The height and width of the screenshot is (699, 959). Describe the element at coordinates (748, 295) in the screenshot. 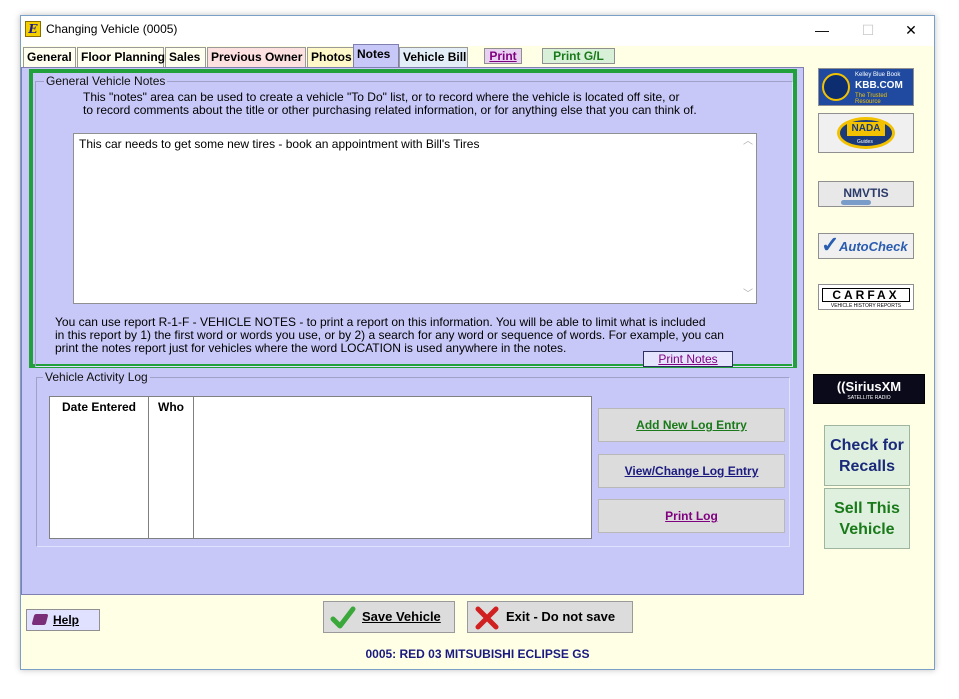

I see `scroll-down-icon: ﹀` at that location.